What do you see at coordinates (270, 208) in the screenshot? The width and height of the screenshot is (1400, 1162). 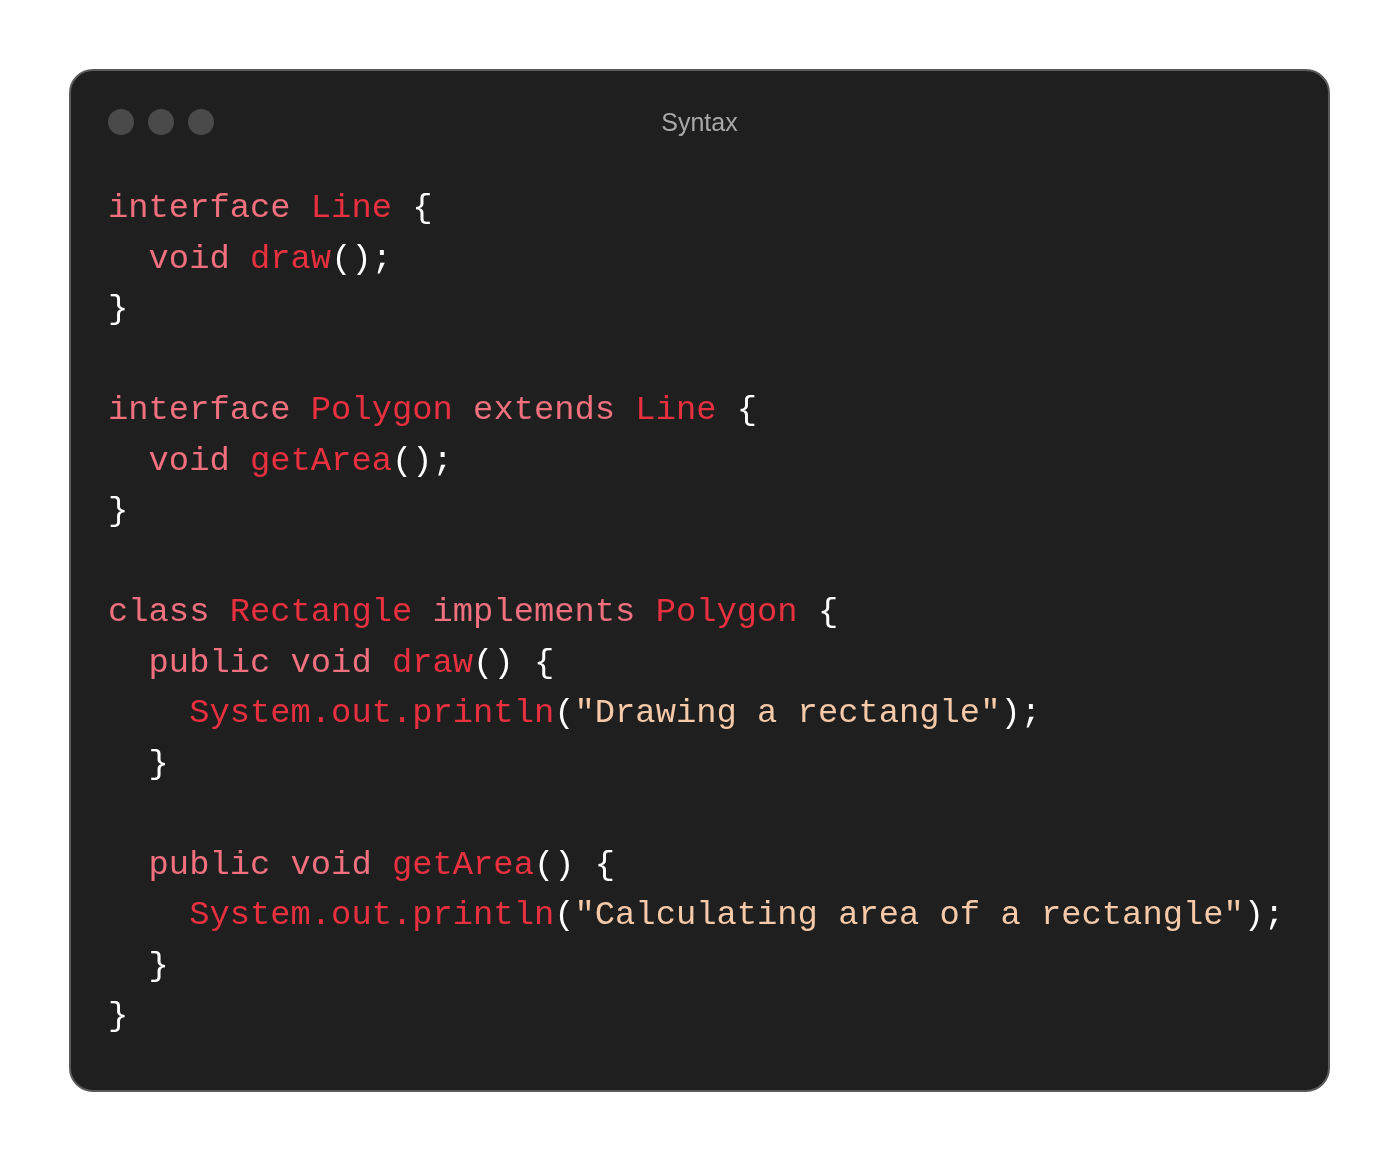 I see `code-line: interface Line {` at bounding box center [270, 208].